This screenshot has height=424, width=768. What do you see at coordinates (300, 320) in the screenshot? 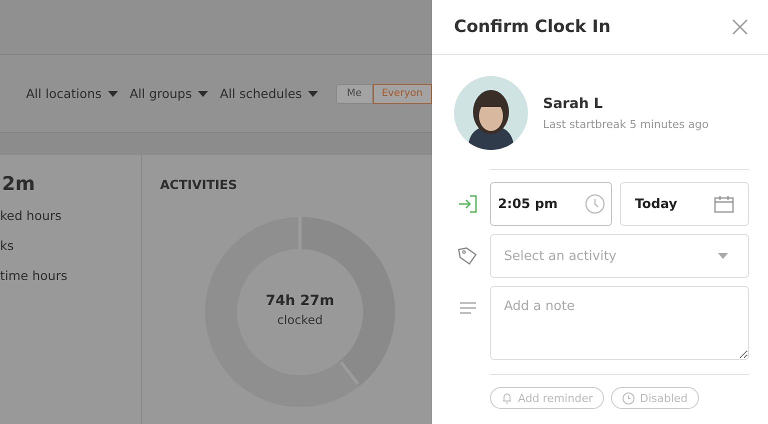
I see `donut-caption: clocked` at bounding box center [300, 320].